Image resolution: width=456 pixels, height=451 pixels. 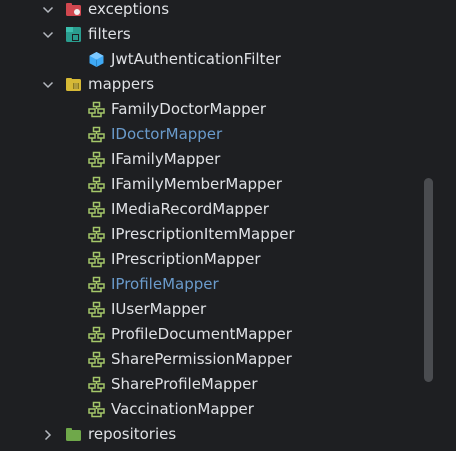 I want to click on tree-row-label: ShareProfileMapper, so click(x=184, y=384).